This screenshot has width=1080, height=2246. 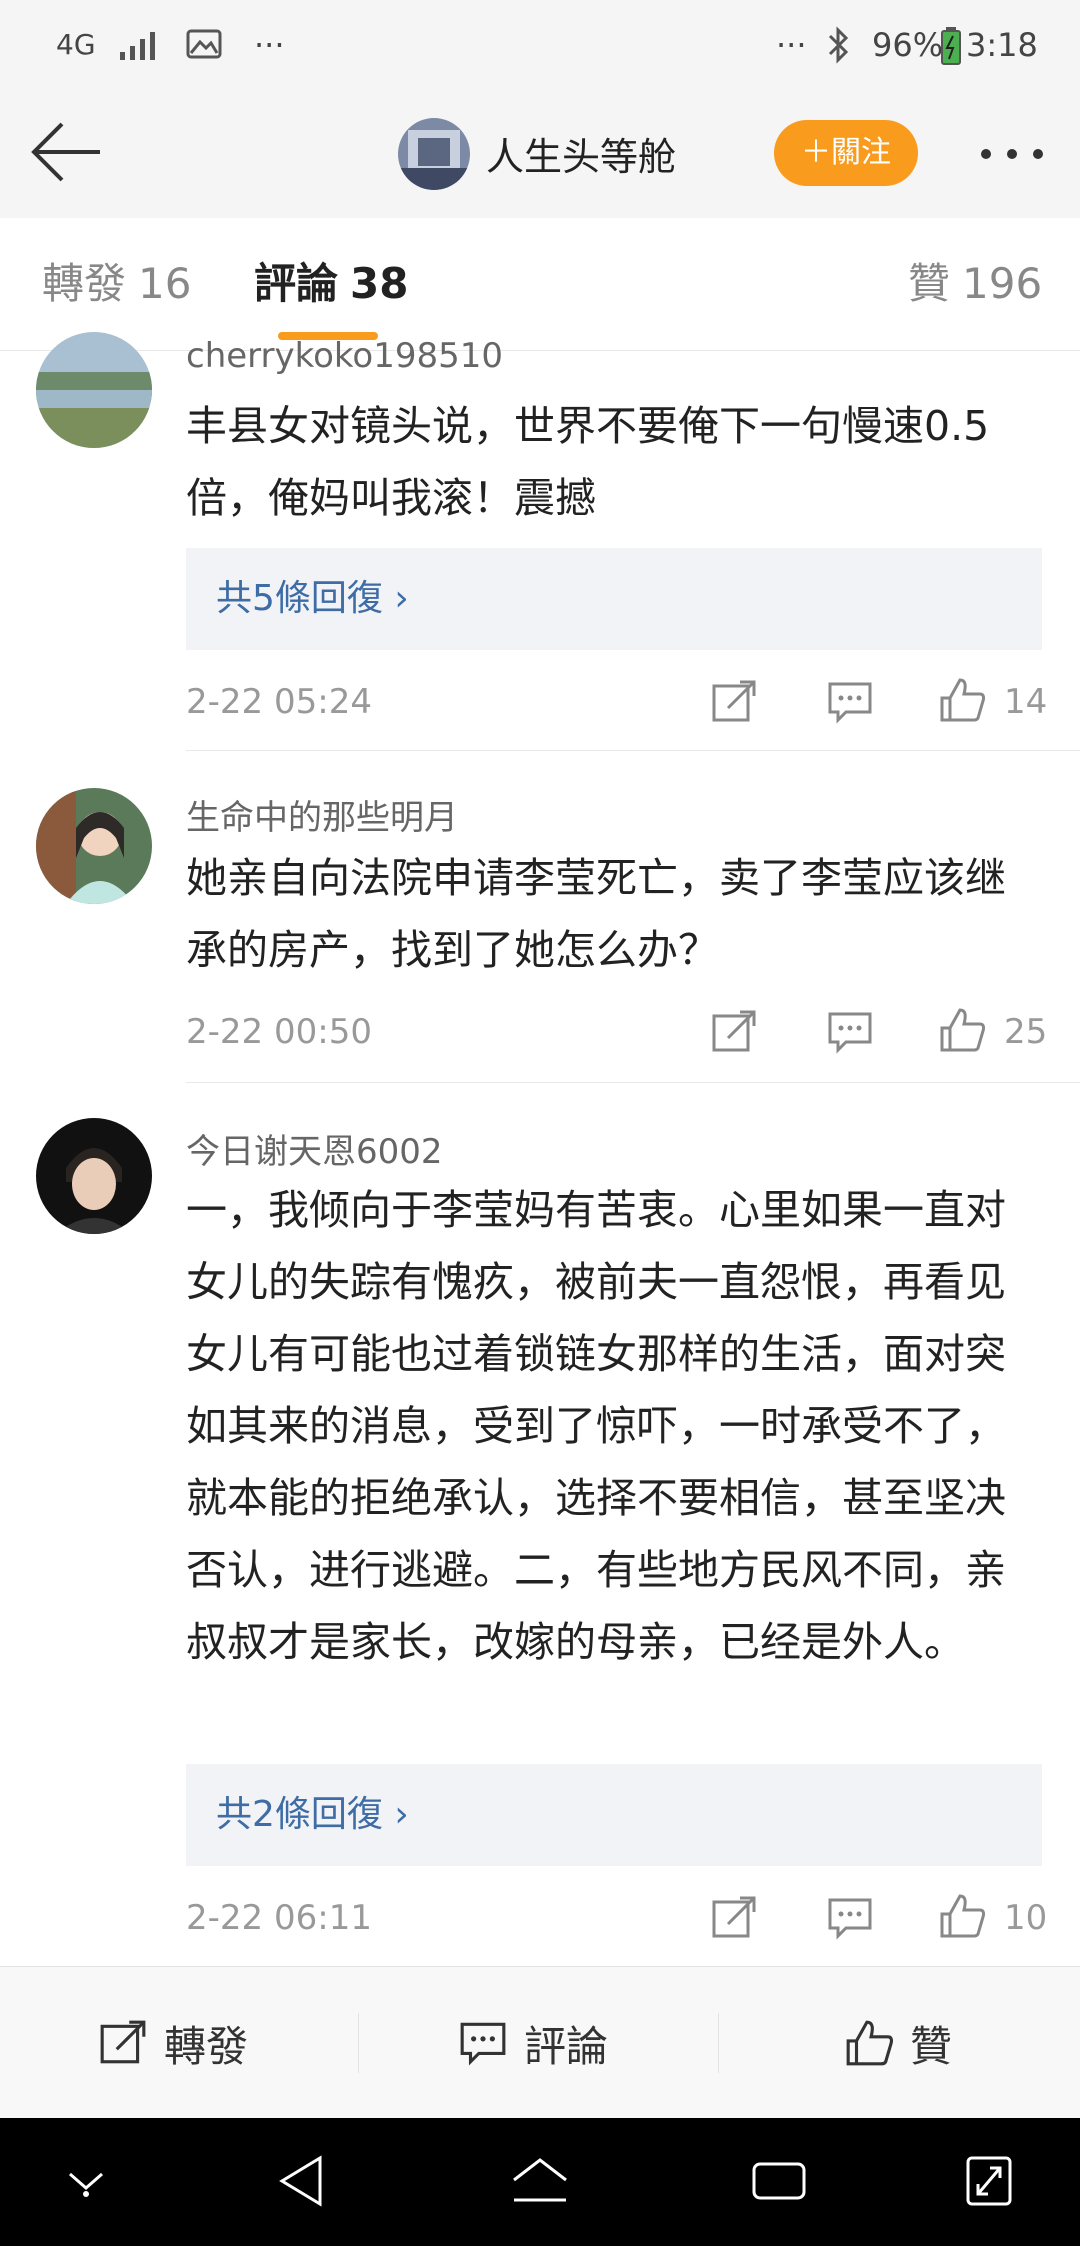 What do you see at coordinates (540, 45) in the screenshot?
I see `status-bar: 4G ··· ··· 96% 3:18` at bounding box center [540, 45].